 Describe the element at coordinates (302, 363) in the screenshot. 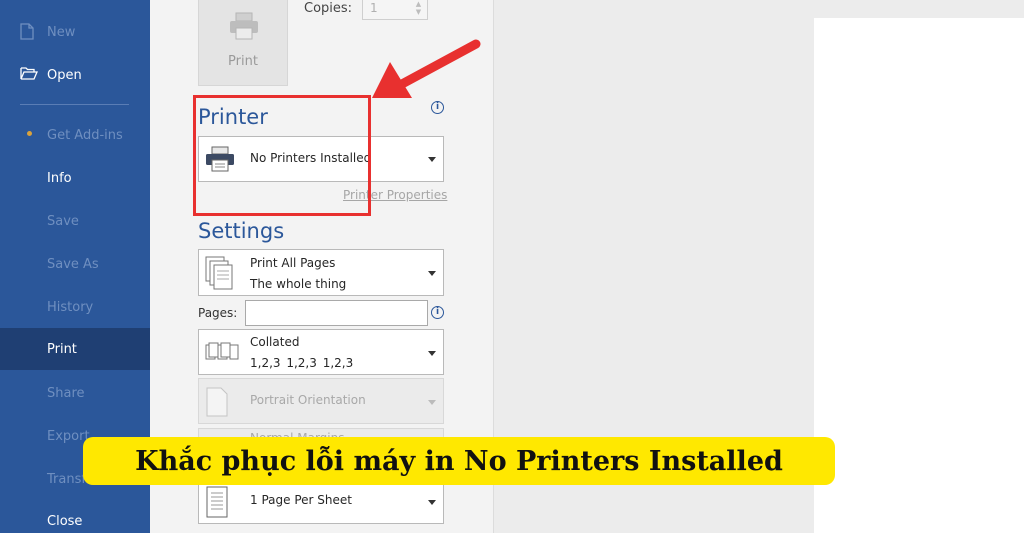

I see `collation-line2: 1,2,3 1,2,3 1,2,3` at that location.